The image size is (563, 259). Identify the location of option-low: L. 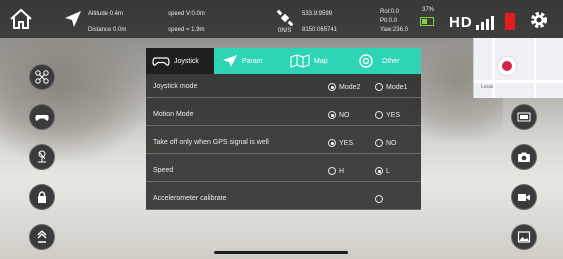
(382, 171).